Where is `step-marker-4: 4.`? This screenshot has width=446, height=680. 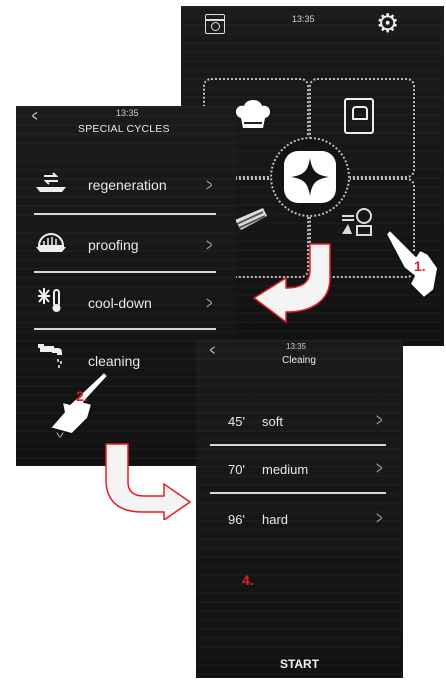
step-marker-4: 4. is located at coordinates (248, 580).